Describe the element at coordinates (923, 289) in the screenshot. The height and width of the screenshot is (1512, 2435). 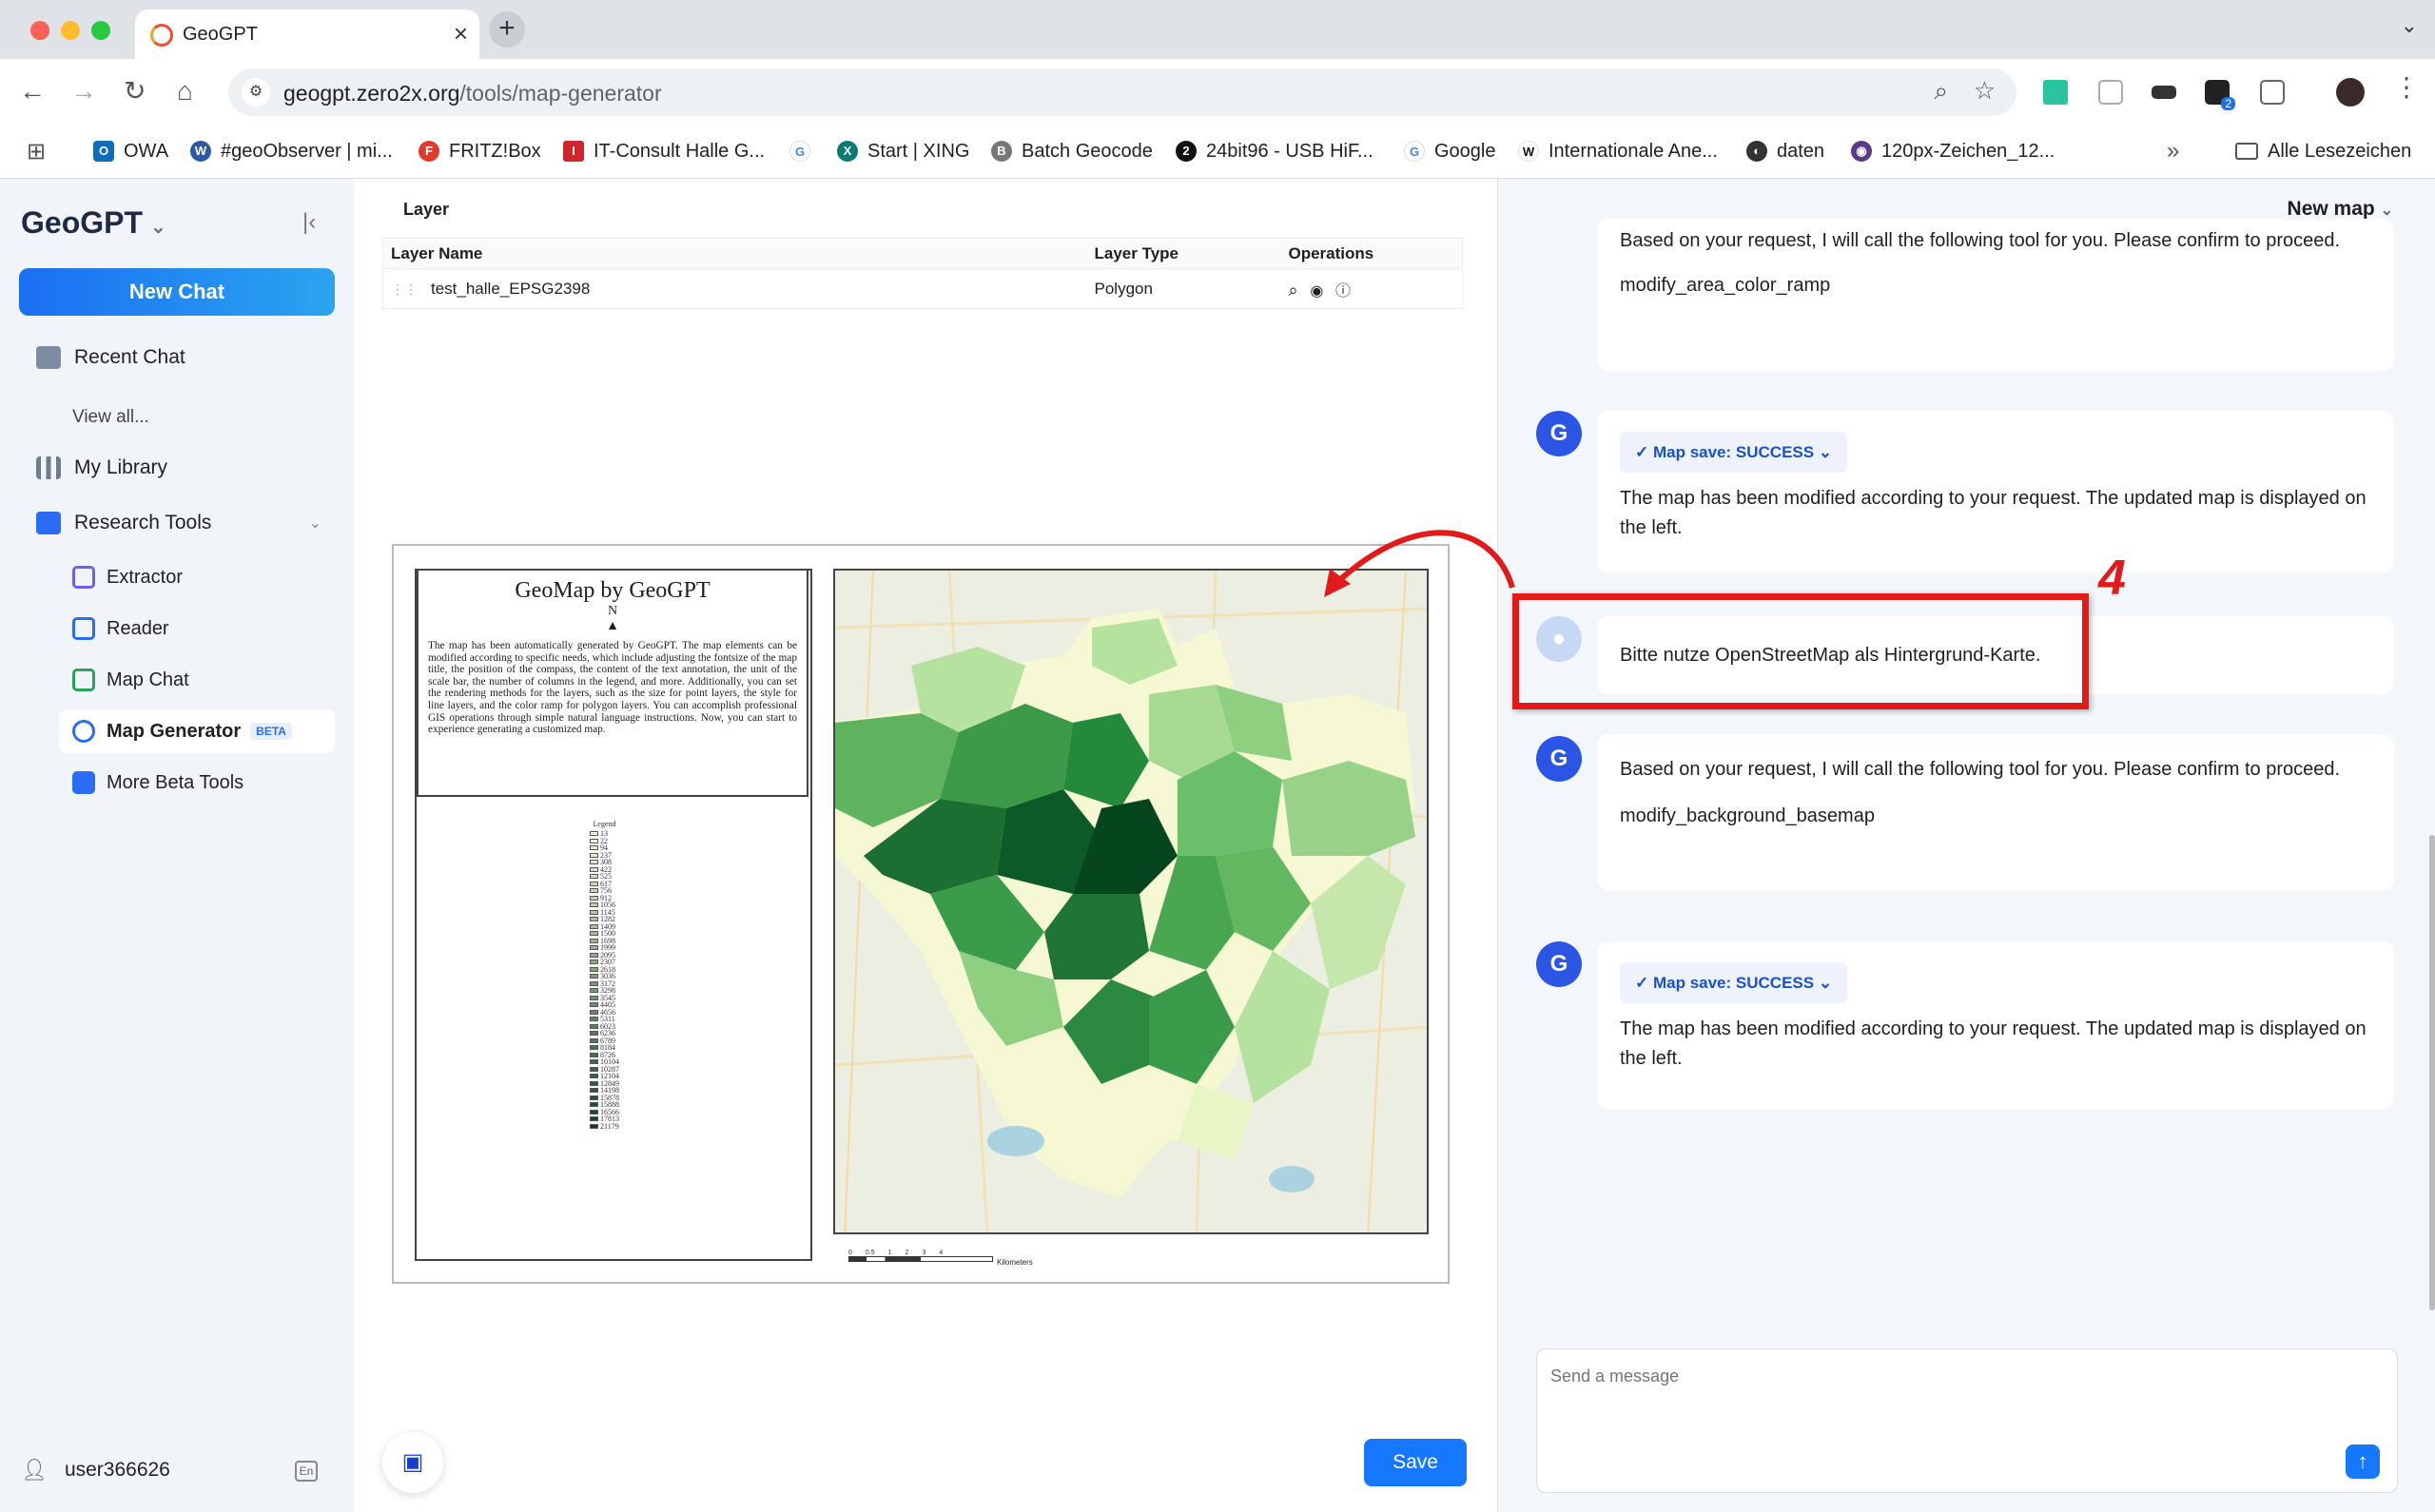
I see `table-row: ⋮⋮ test_halle_EPSG2398 Polygon ⌕ ◉ ⓘ` at that location.